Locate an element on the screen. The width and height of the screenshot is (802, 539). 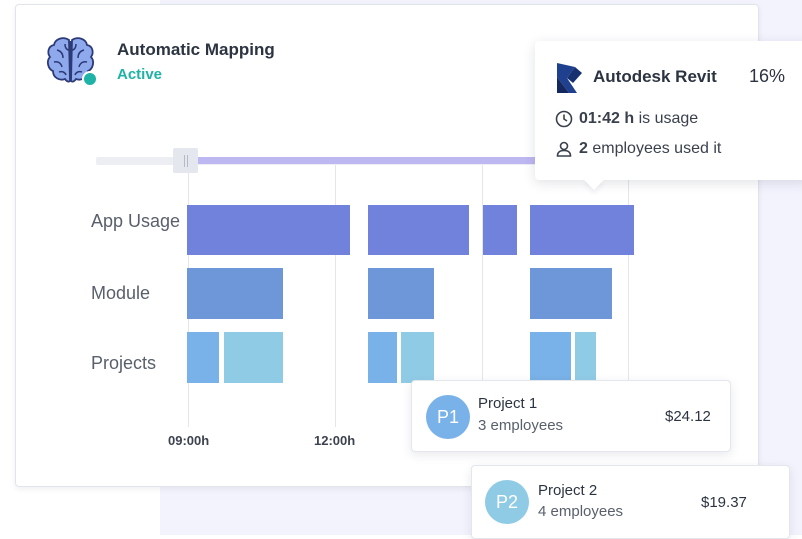
tooltip-duration: 01:42 h is located at coordinates (607, 118).